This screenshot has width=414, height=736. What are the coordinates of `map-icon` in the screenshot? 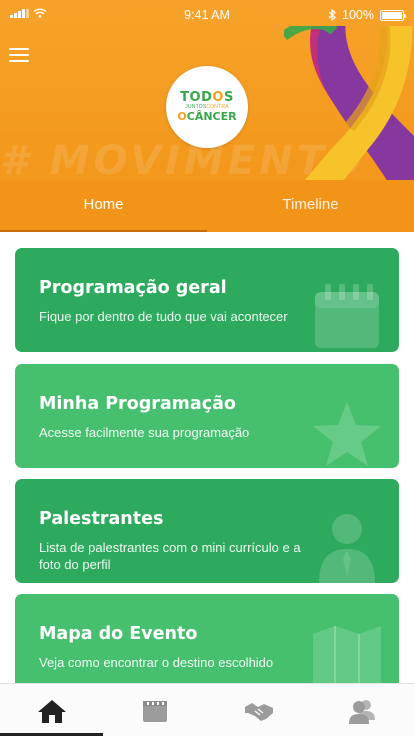 It's located at (347, 654).